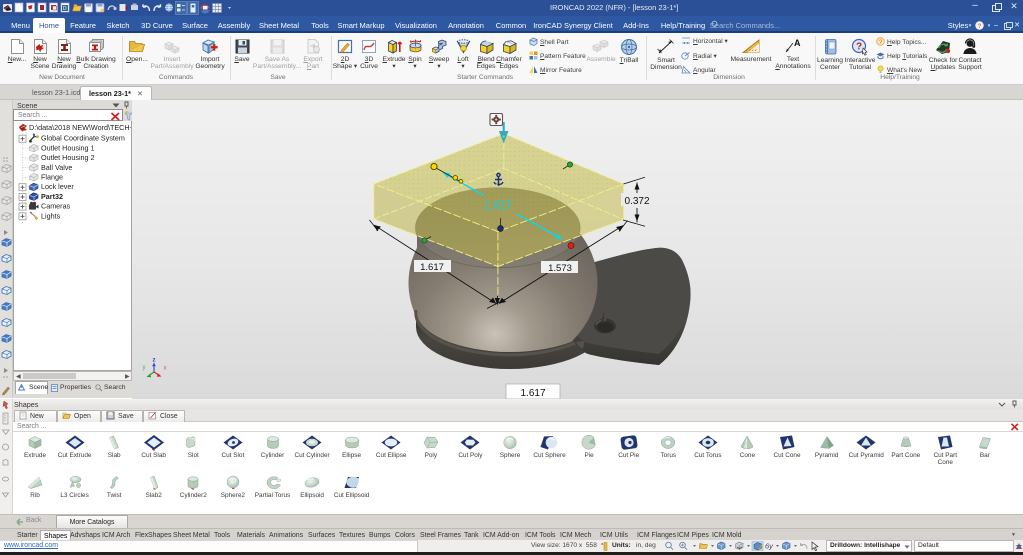 This screenshot has height=555, width=1023. What do you see at coordinates (52, 177) in the screenshot?
I see `svg-text: Flange` at bounding box center [52, 177].